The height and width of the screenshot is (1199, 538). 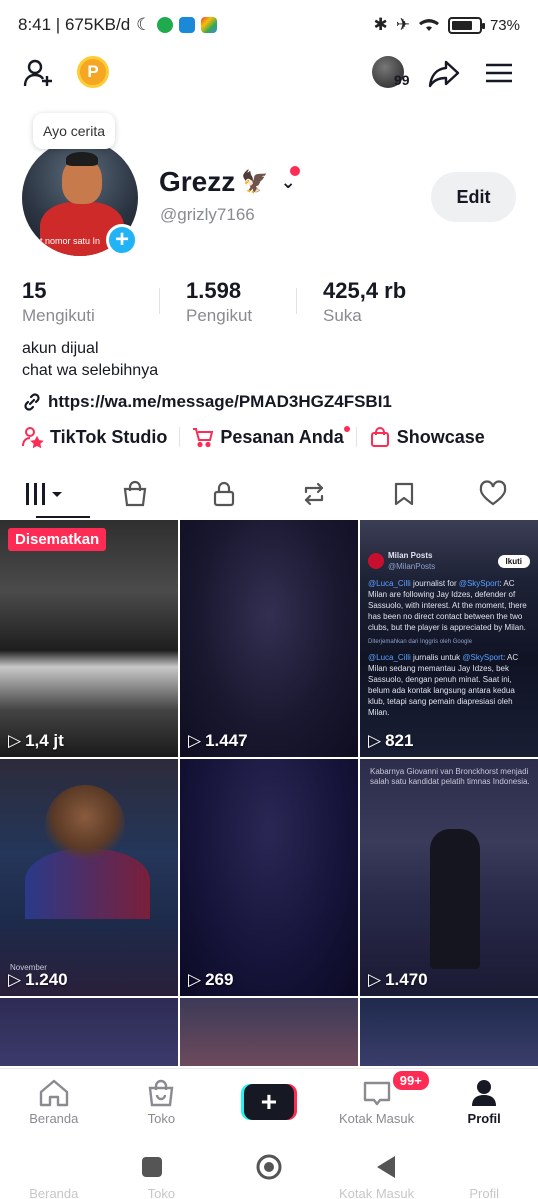 I want to click on avatar-caption: t nomor satu In, so click(x=70, y=241).